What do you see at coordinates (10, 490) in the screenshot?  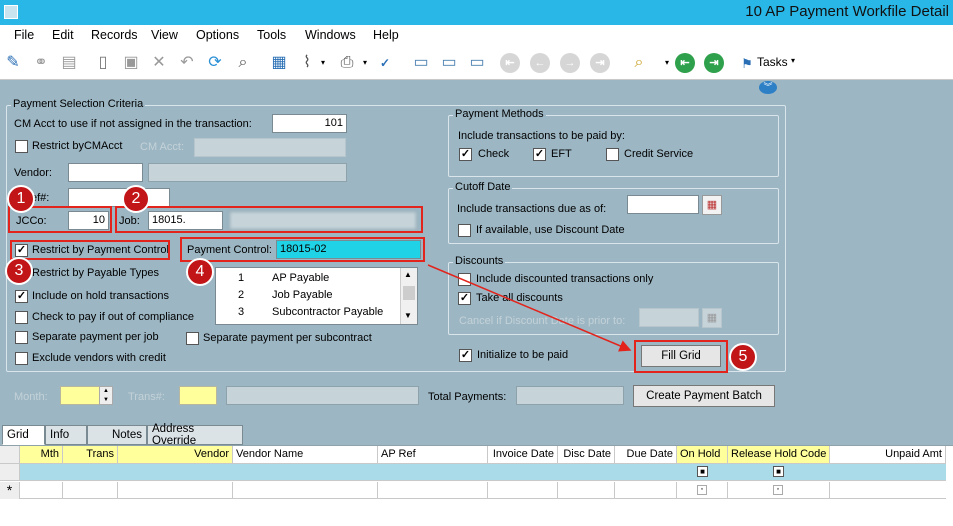 I see `new-row-marker: *` at bounding box center [10, 490].